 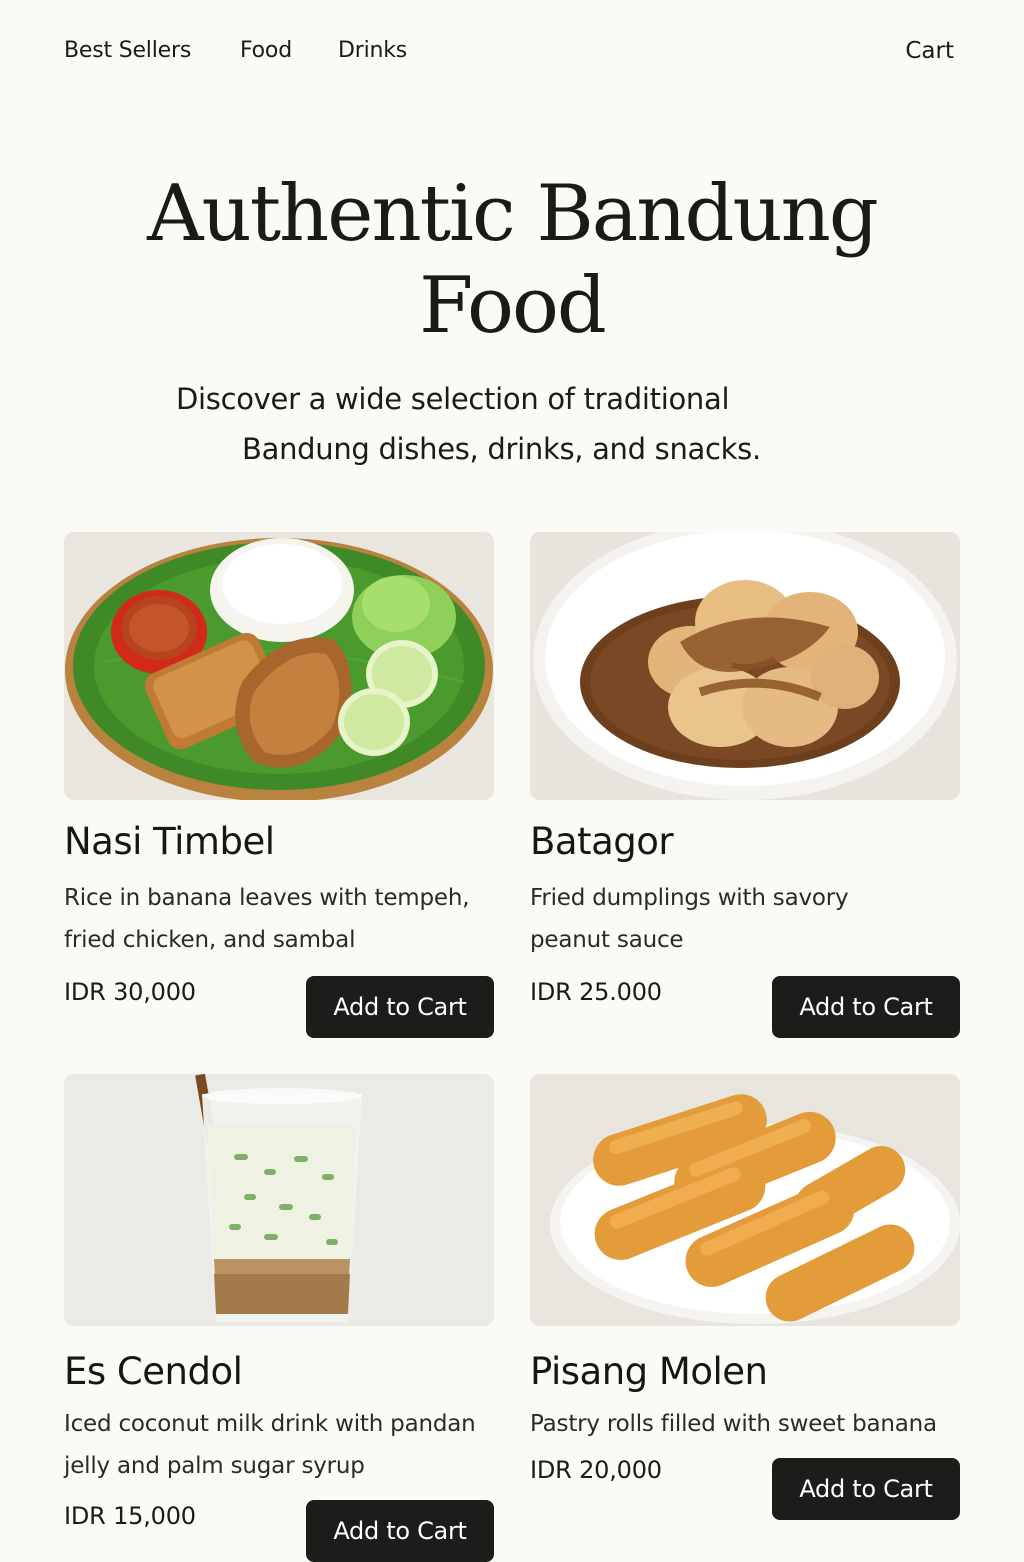 What do you see at coordinates (602, 841) in the screenshot?
I see `product-name: Batagor` at bounding box center [602, 841].